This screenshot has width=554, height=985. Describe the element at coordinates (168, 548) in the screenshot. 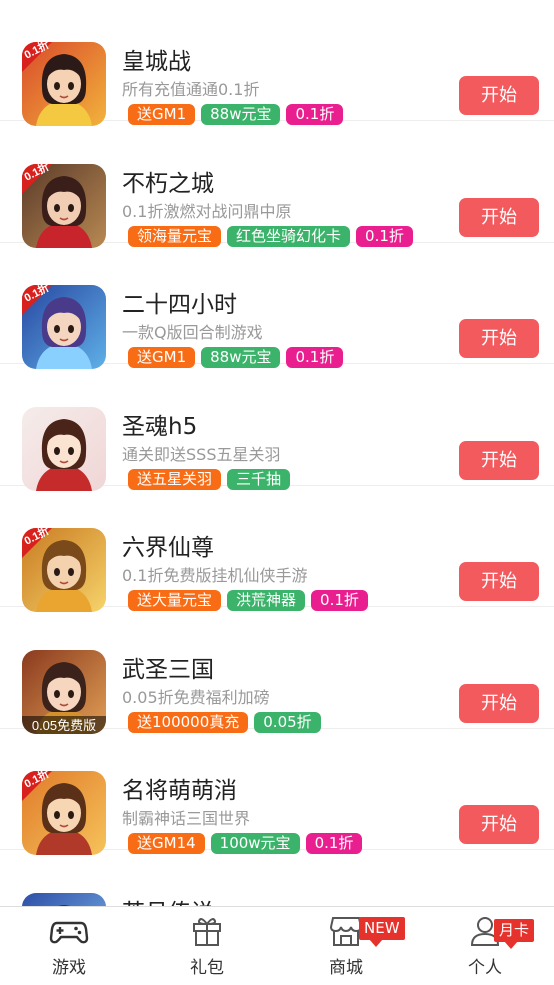

I see `game-title: 六界仙尊` at that location.